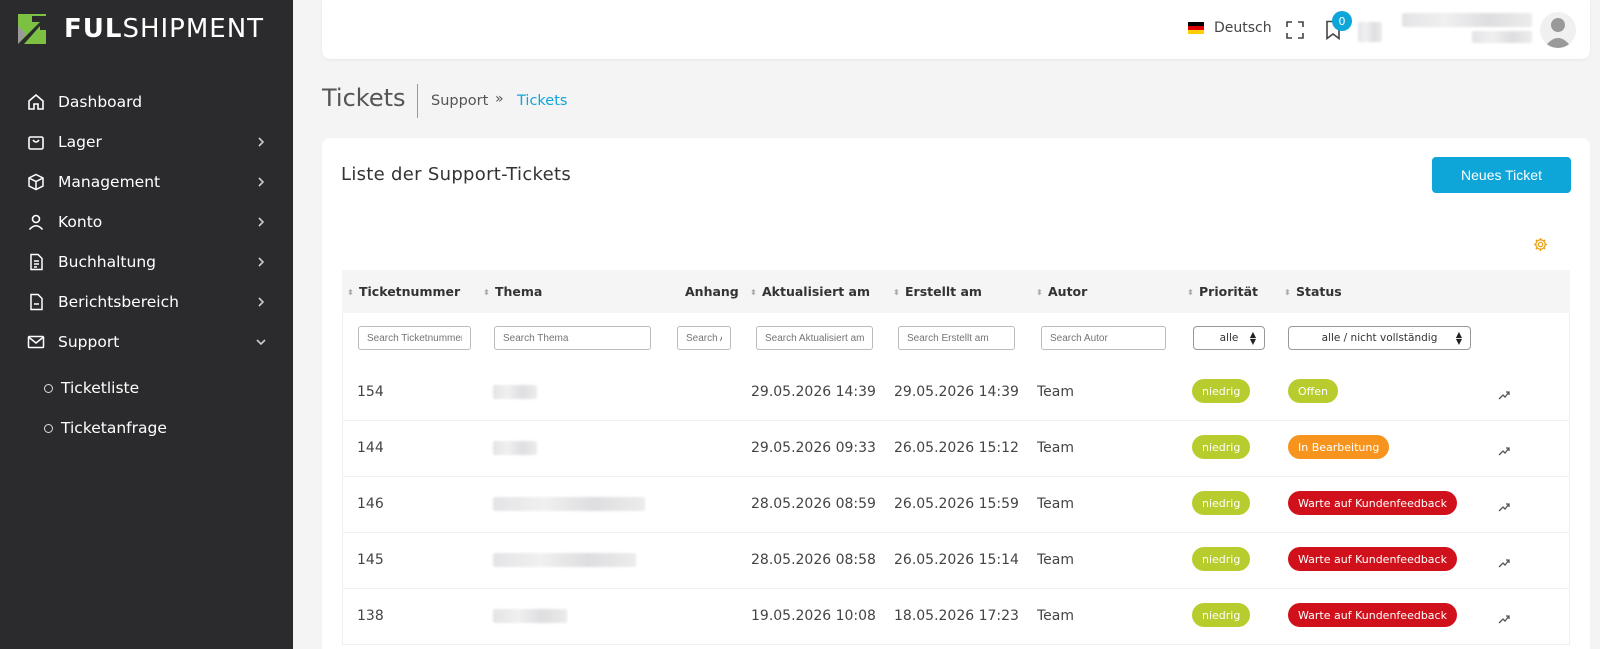  What do you see at coordinates (364, 98) in the screenshot?
I see `page-title: Tickets` at bounding box center [364, 98].